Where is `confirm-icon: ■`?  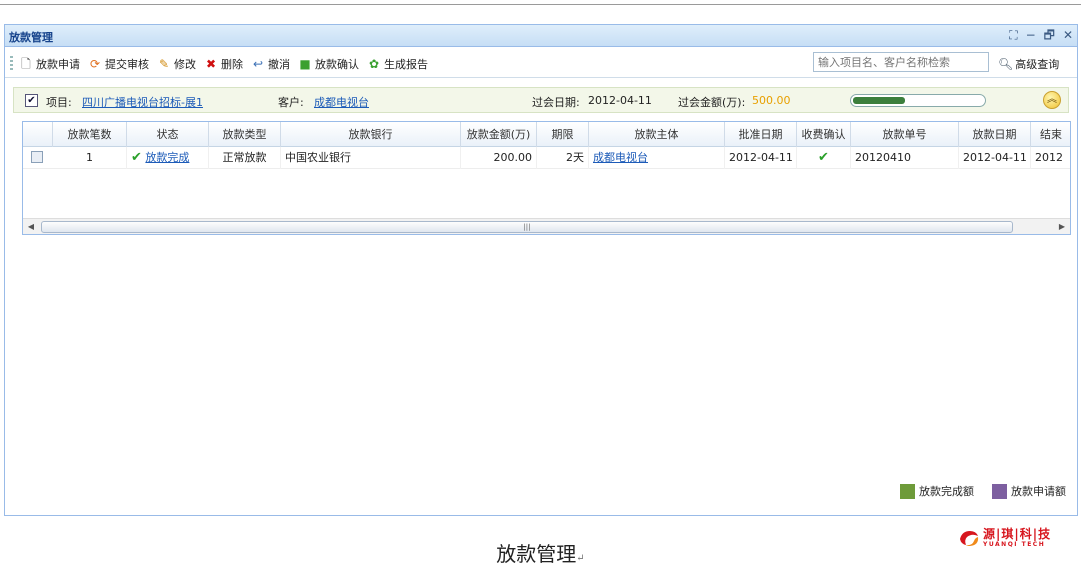
confirm-icon: ■ is located at coordinates (305, 64).